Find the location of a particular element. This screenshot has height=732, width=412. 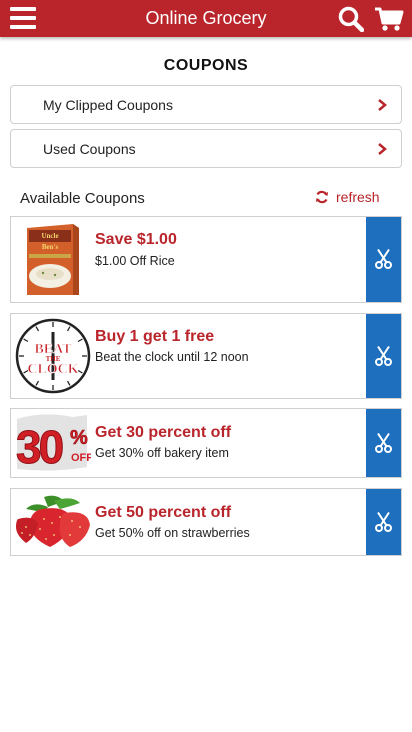

svg-text: 30 is located at coordinates (39, 447).